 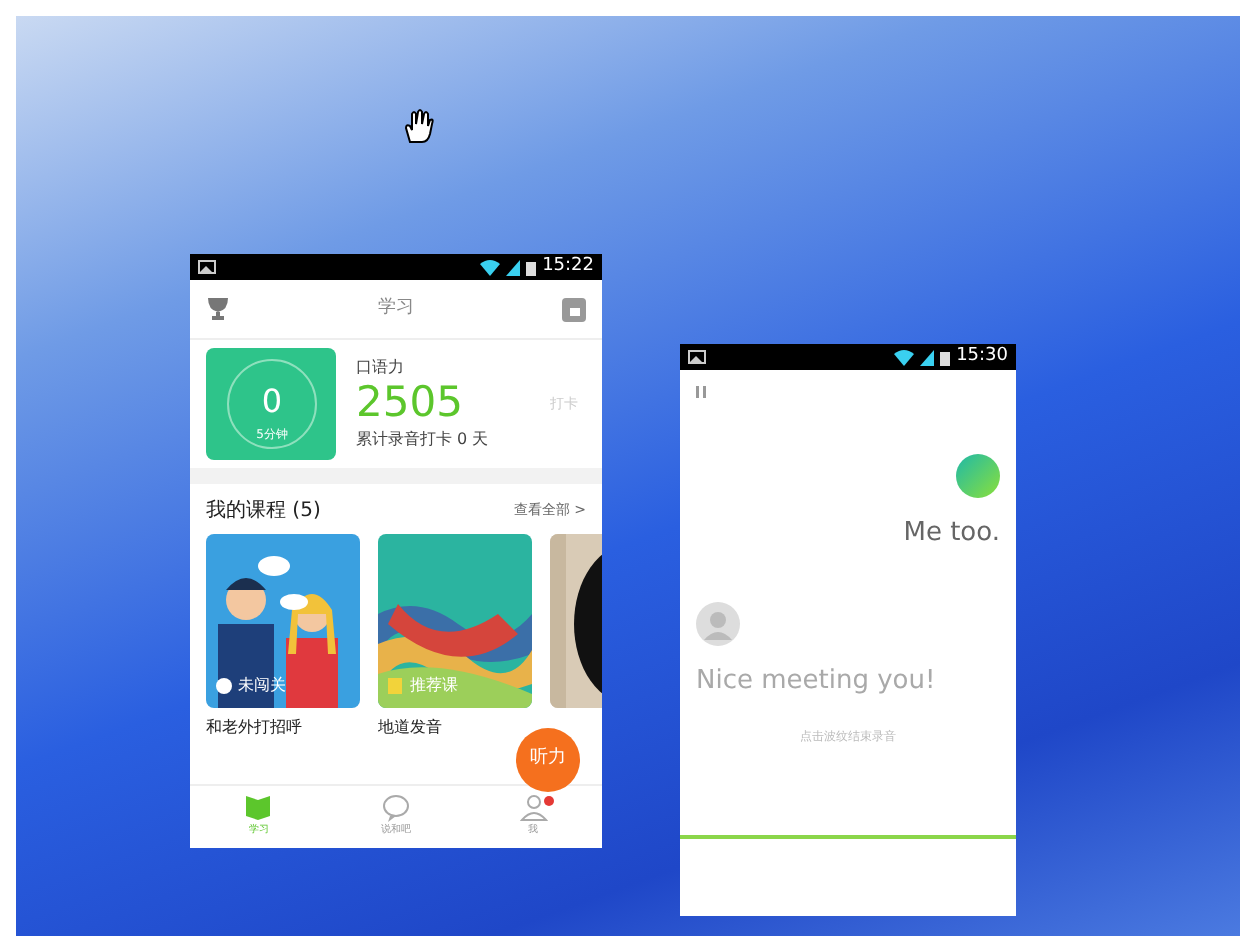 I want to click on person-icon, so click(x=533, y=808).